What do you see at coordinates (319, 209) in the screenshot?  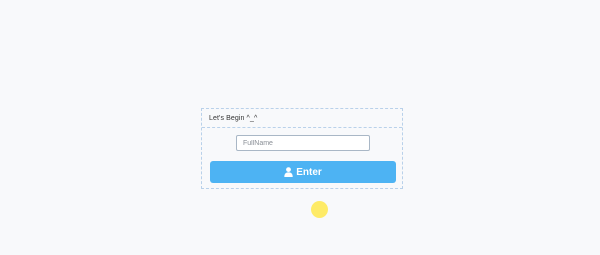 I see `mouse-cursor-highlight` at bounding box center [319, 209].